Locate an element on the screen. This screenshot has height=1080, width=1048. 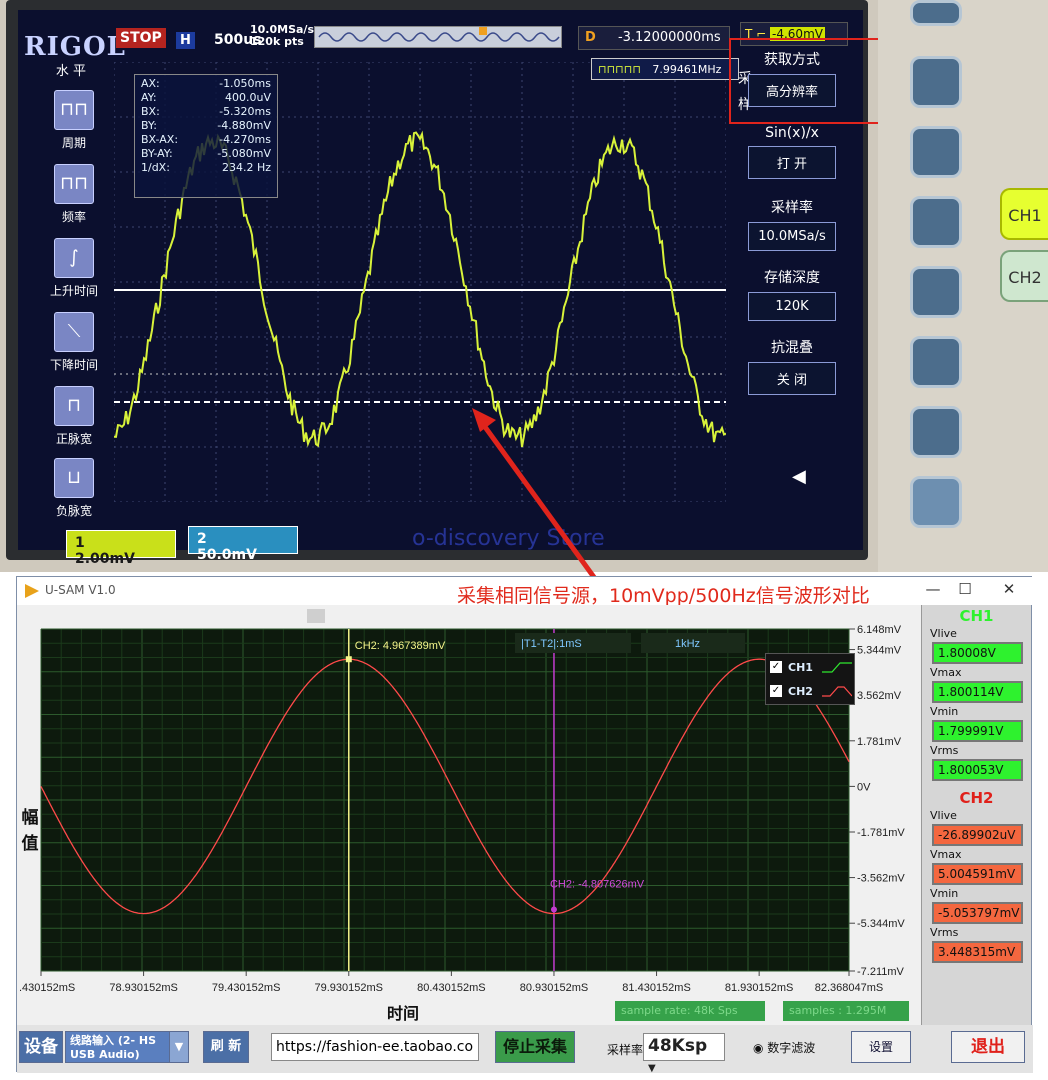
top-scroll-thumb is located at coordinates (316, 616).